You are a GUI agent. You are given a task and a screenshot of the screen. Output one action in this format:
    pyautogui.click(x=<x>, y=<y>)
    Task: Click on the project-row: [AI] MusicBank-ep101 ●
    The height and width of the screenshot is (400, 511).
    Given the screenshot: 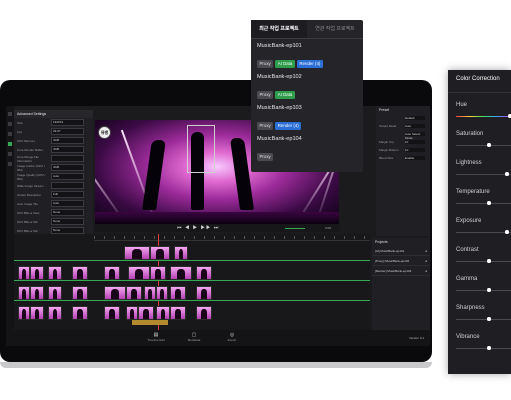 What is the action you would take?
    pyautogui.click(x=401, y=251)
    